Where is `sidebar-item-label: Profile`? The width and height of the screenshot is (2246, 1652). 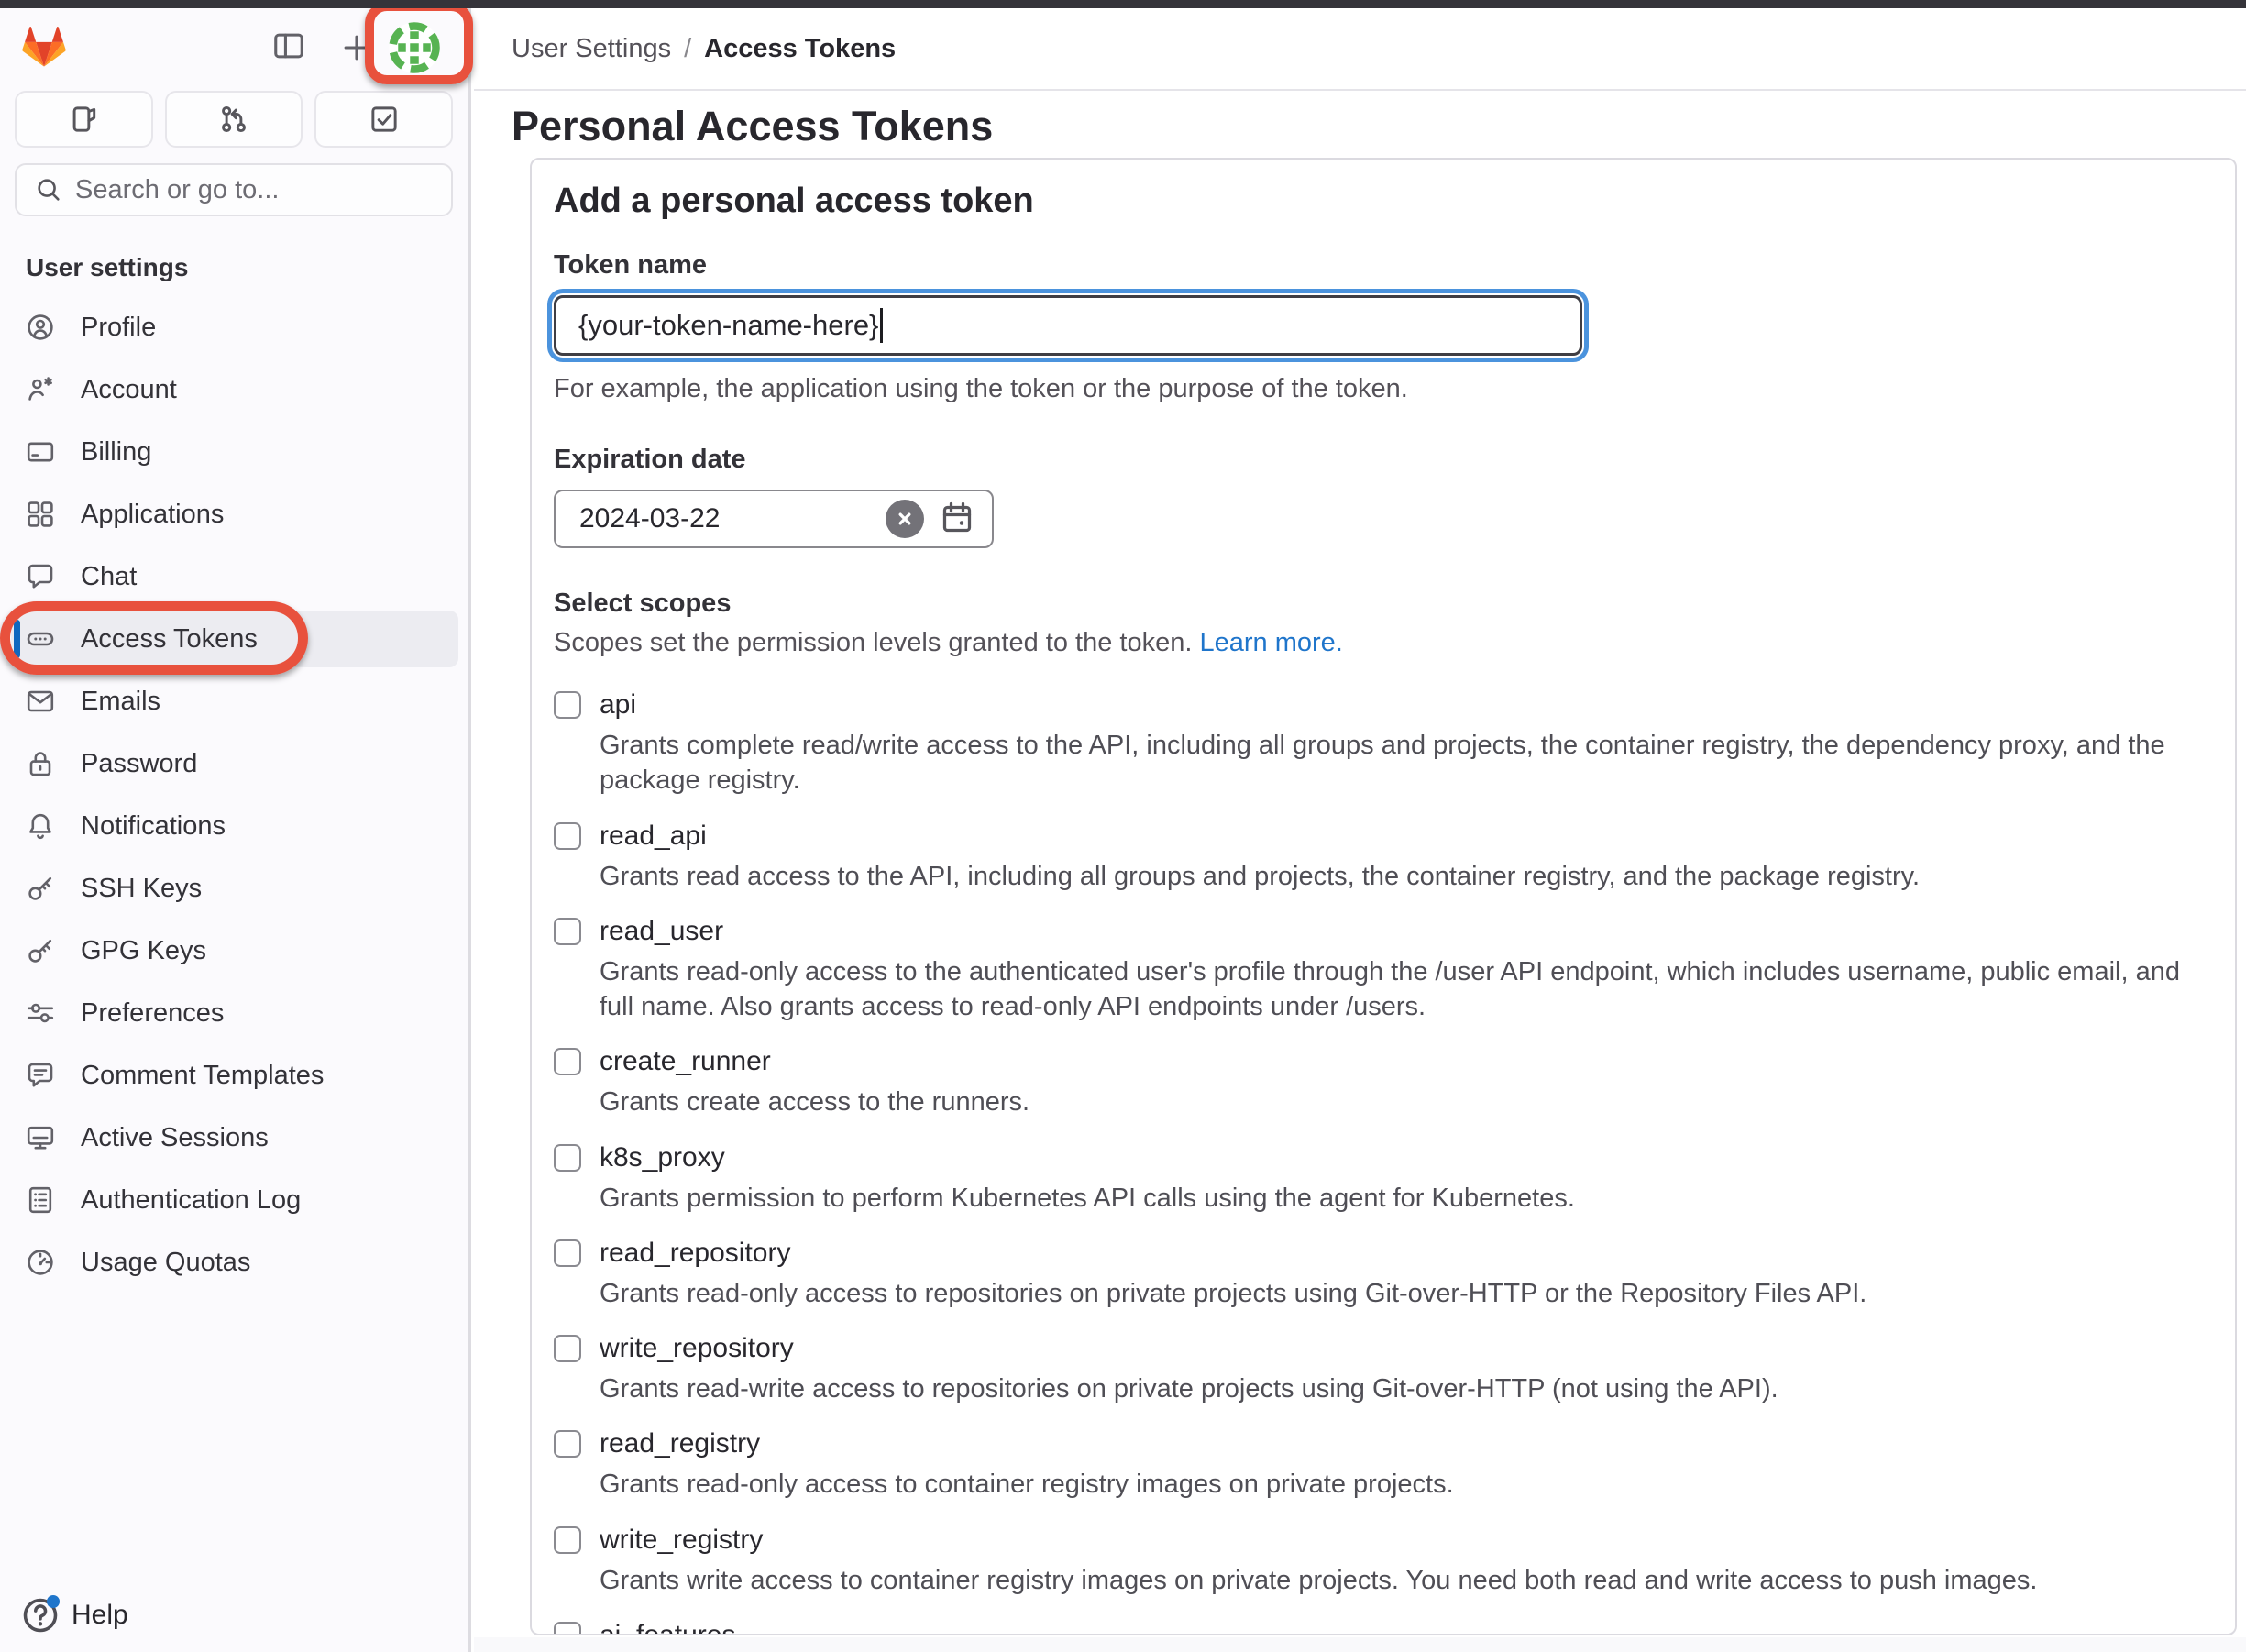
sidebar-item-label: Profile is located at coordinates (119, 327).